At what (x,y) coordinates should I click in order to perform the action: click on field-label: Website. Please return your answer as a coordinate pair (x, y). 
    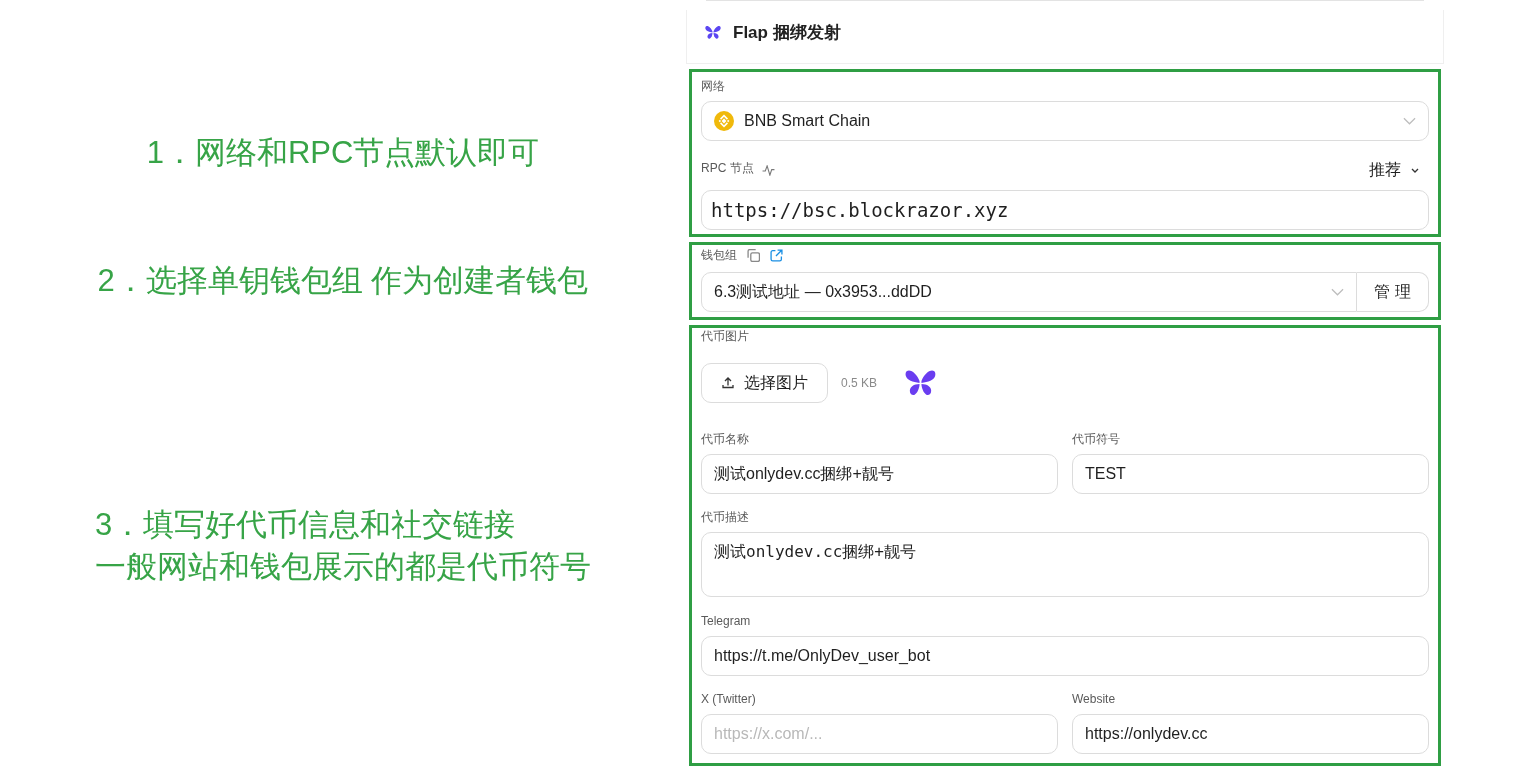
    Looking at the image, I should click on (1094, 699).